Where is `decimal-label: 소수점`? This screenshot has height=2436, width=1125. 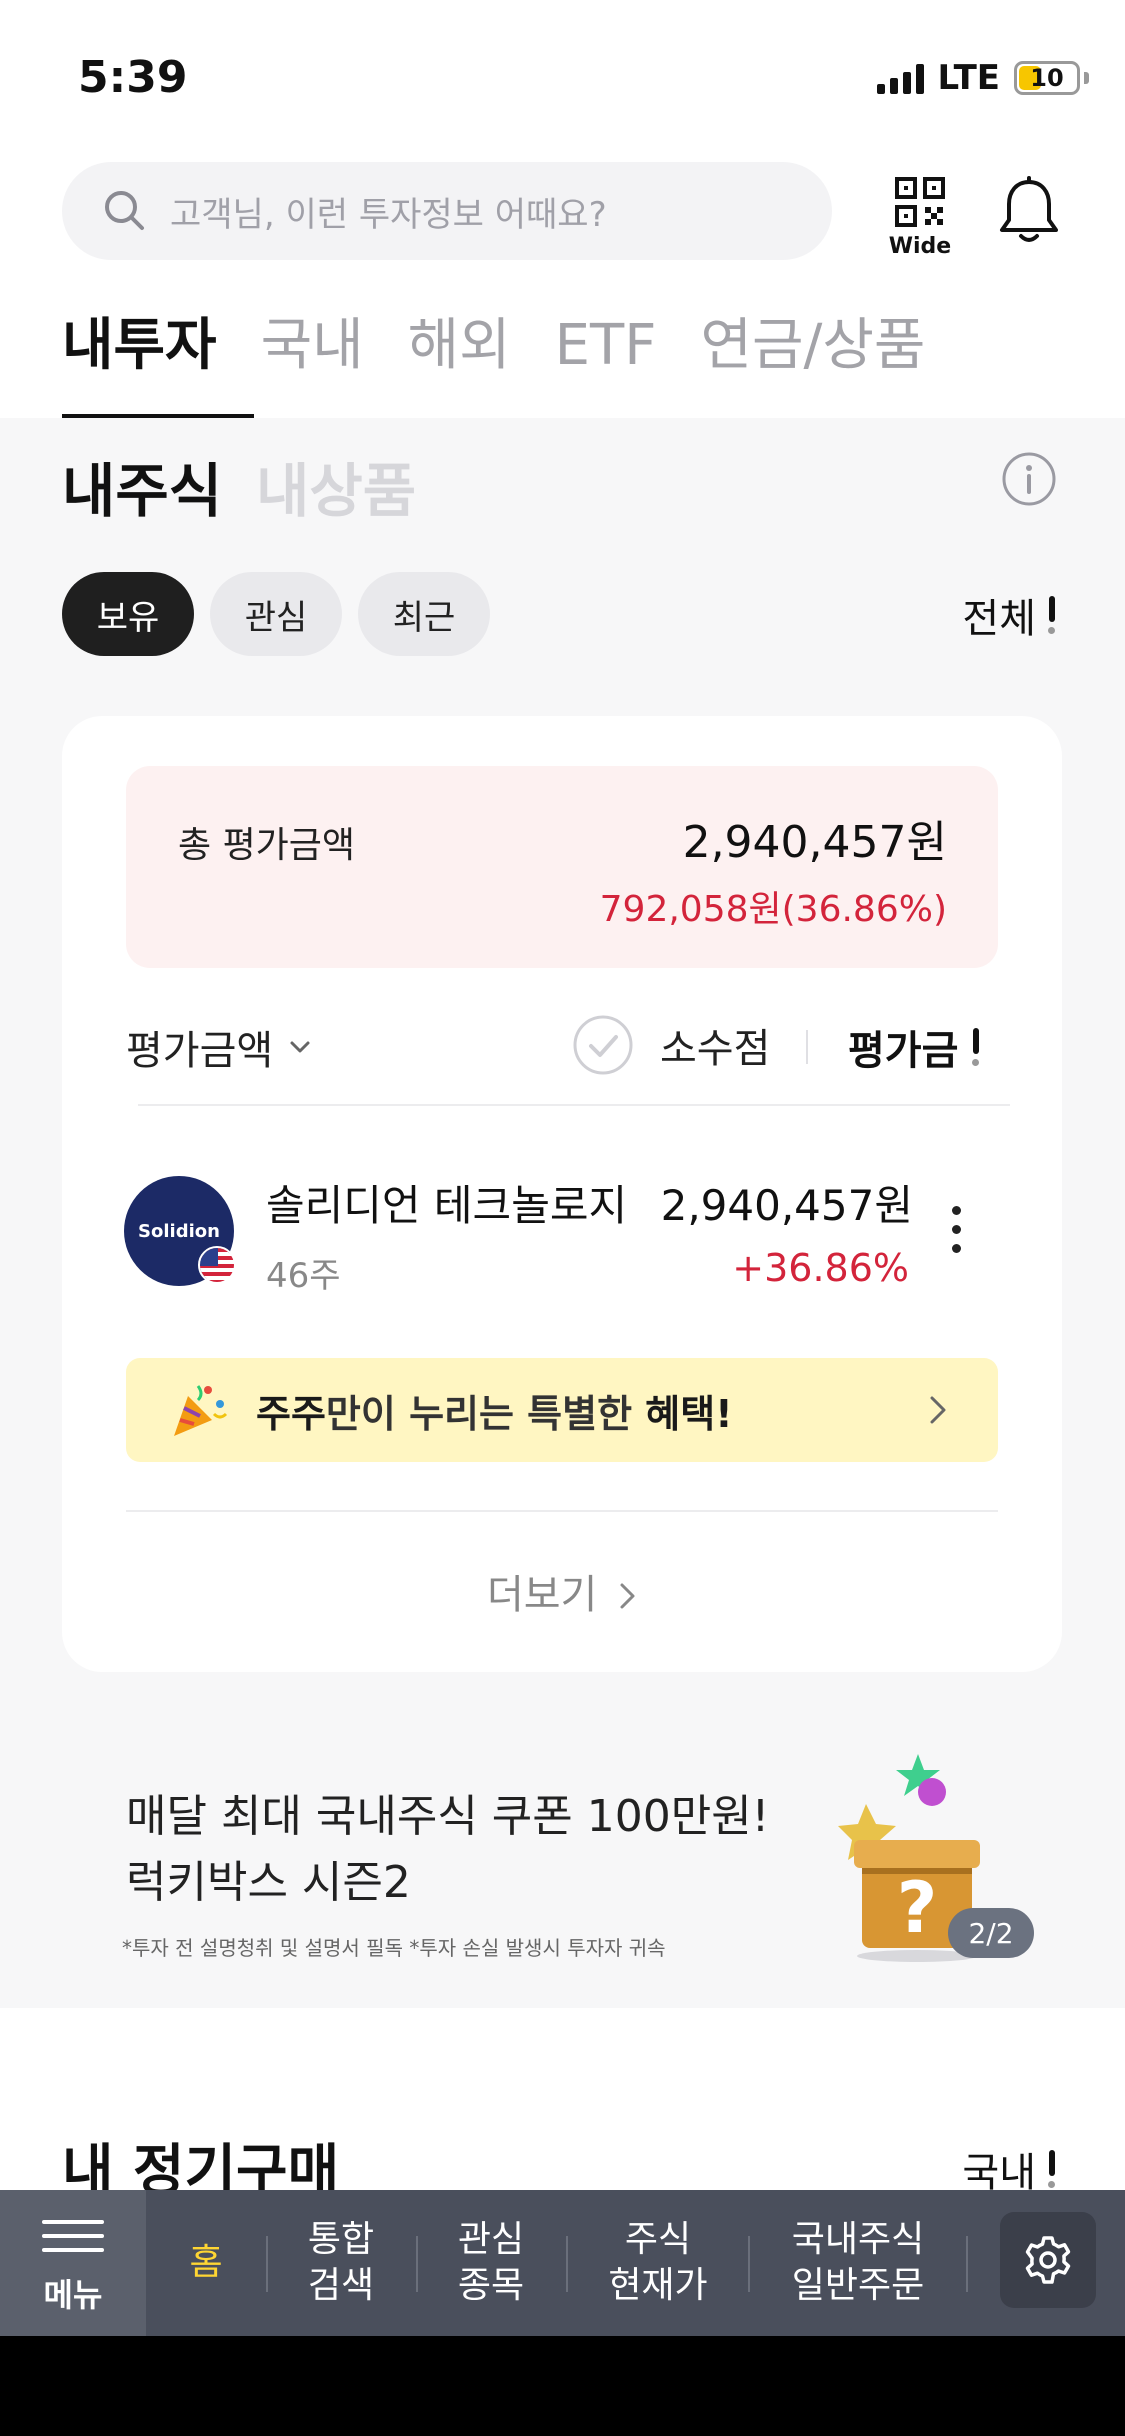
decimal-label: 소수점 is located at coordinates (715, 1049).